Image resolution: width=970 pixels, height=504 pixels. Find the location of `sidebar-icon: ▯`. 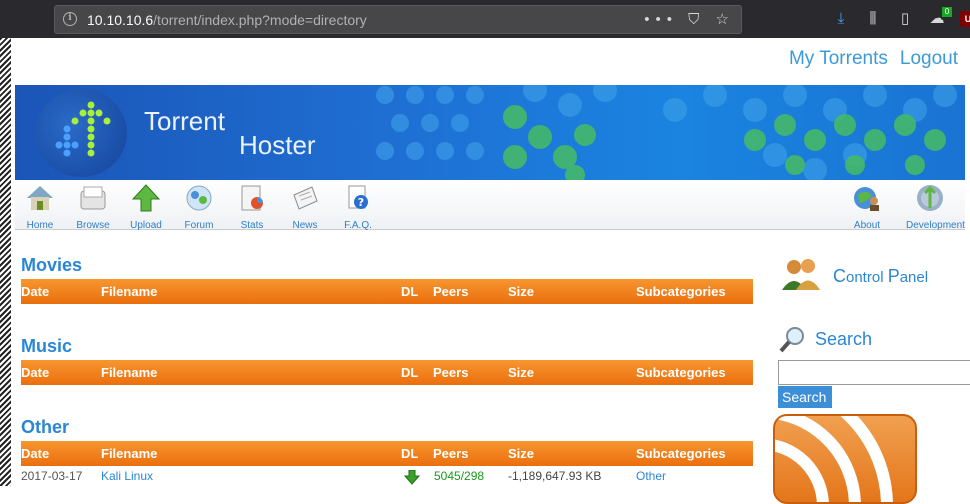

sidebar-icon: ▯ is located at coordinates (905, 19).